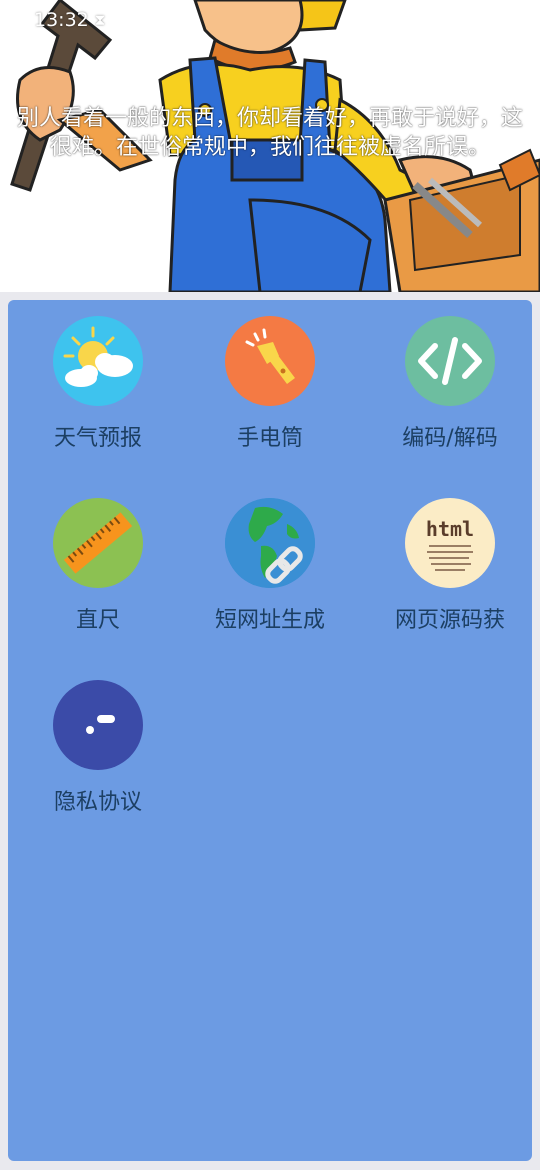 The image size is (540, 1170). Describe the element at coordinates (450, 529) in the screenshot. I see `svg-text: html` at that location.